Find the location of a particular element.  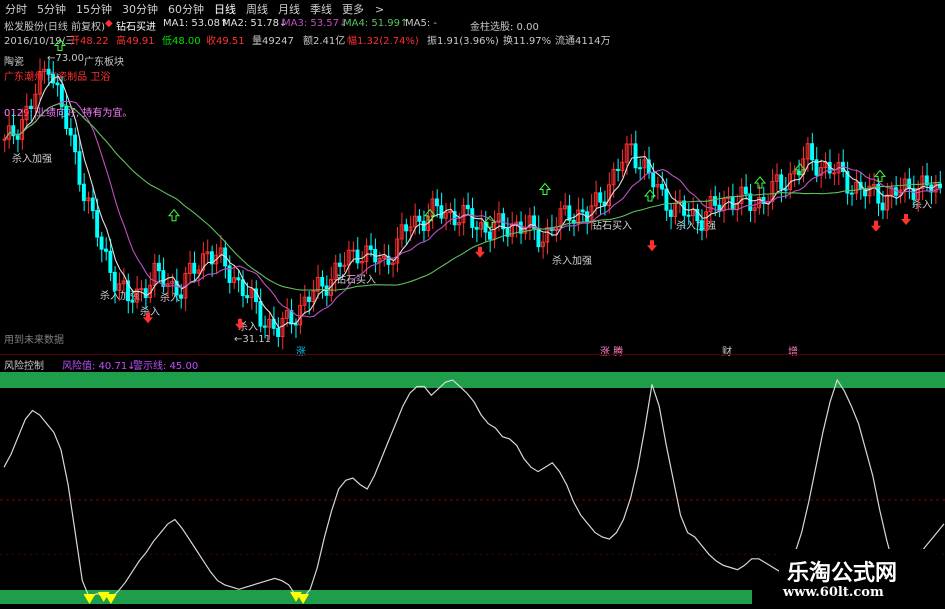

risk-upper-band is located at coordinates (472, 380).